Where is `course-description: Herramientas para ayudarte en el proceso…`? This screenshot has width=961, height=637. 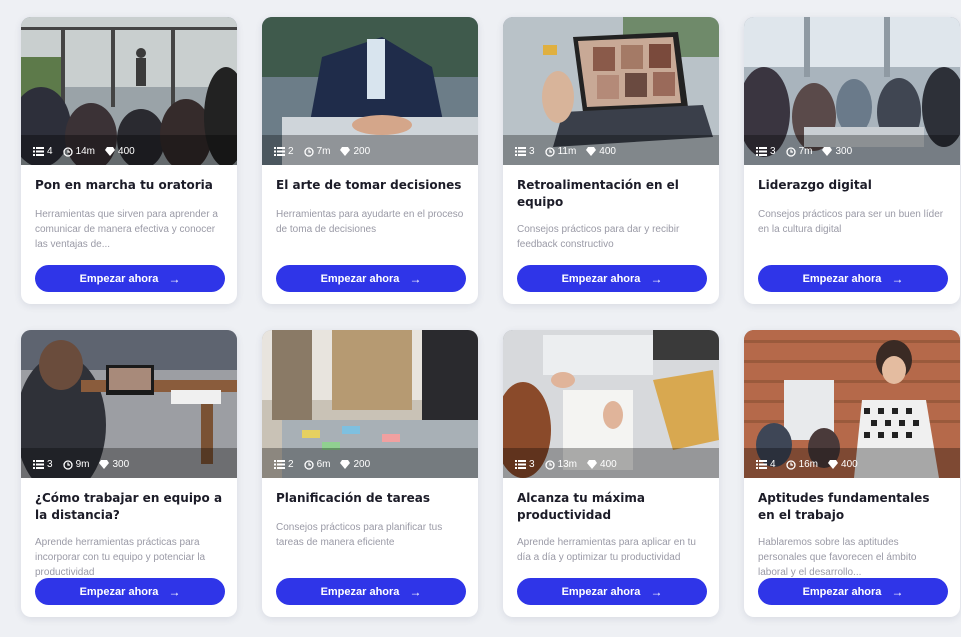
course-description: Herramientas para ayudarte en el proceso… is located at coordinates (370, 222).